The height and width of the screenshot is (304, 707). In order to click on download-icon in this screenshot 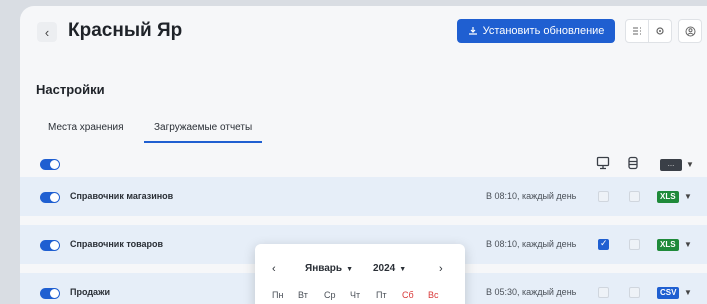, I will do `click(472, 31)`.